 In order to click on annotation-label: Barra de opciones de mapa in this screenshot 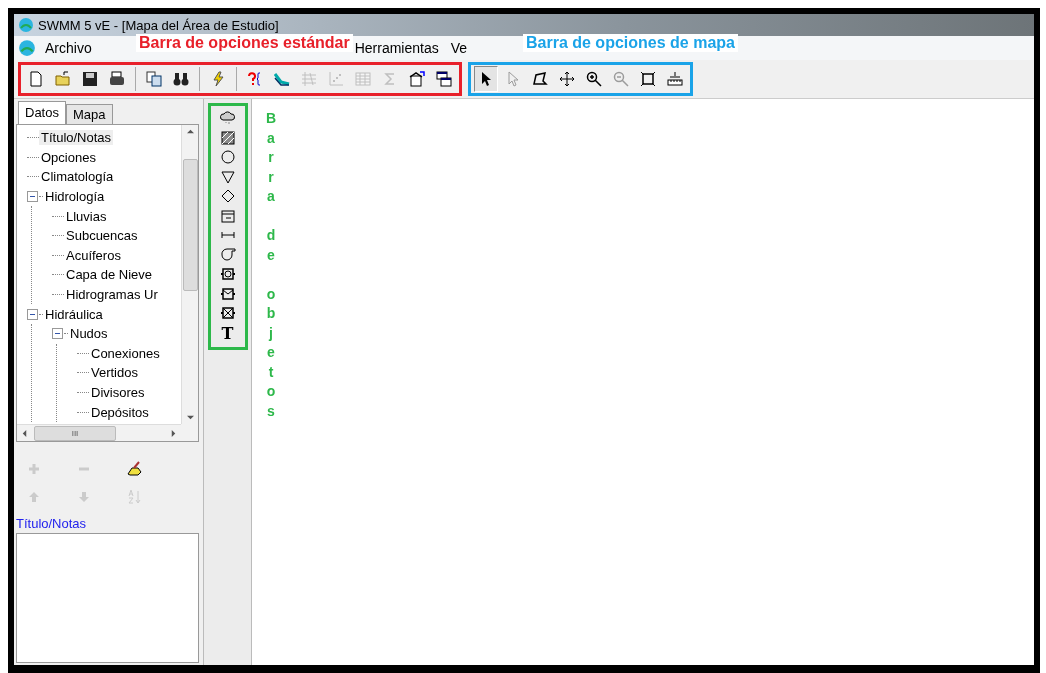, I will do `click(630, 43)`.